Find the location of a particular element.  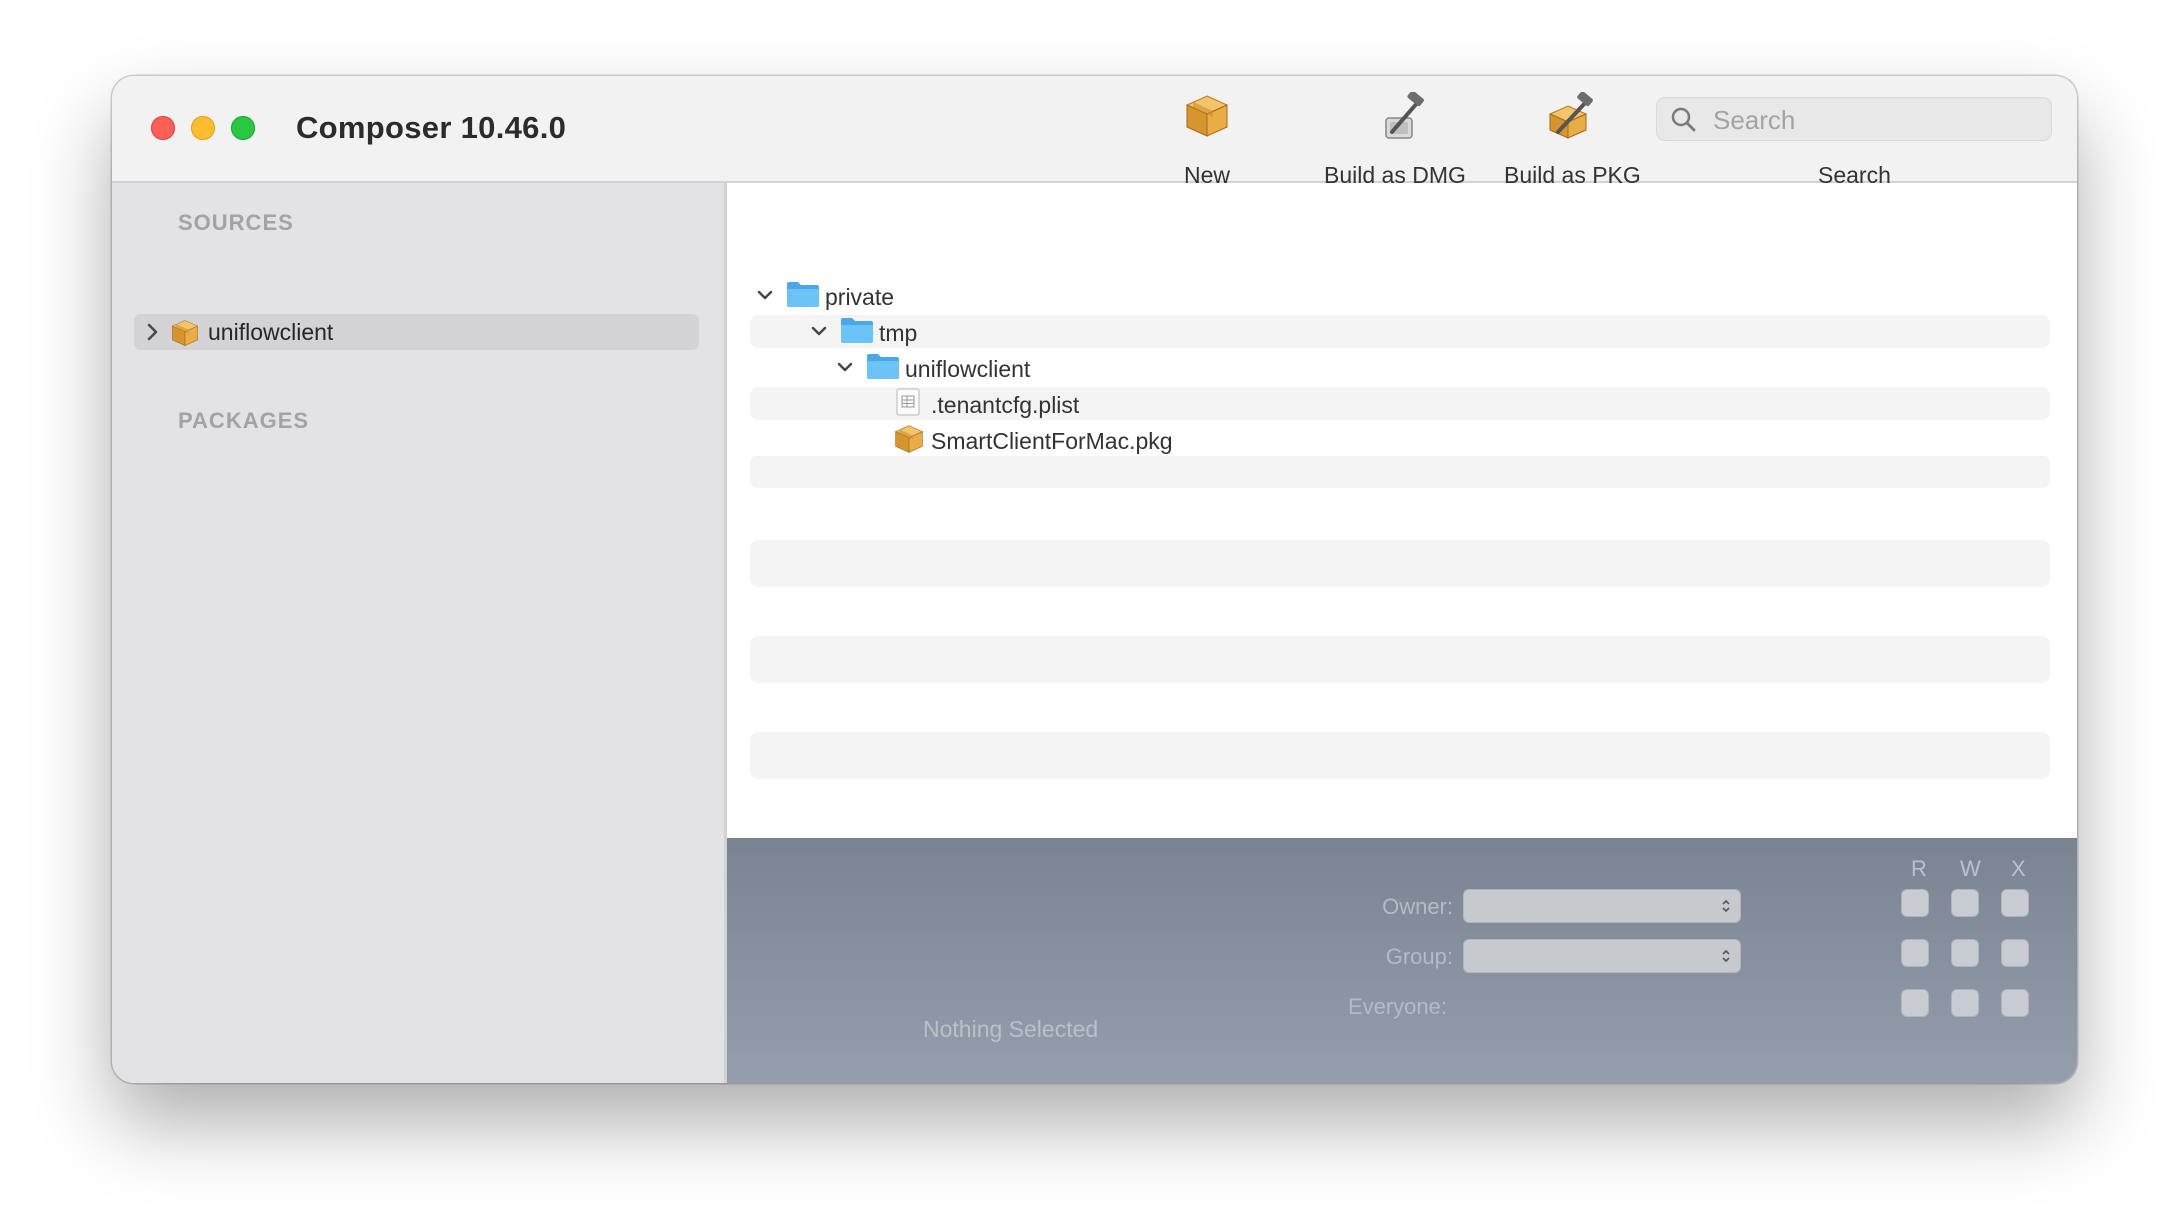

selection-status: Nothing Selected is located at coordinates (1011, 1029).